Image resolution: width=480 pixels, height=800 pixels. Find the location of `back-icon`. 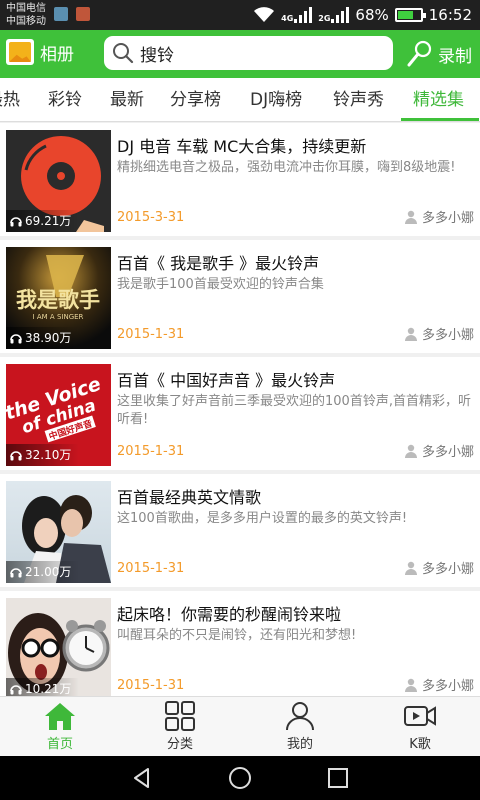

back-icon is located at coordinates (142, 778).